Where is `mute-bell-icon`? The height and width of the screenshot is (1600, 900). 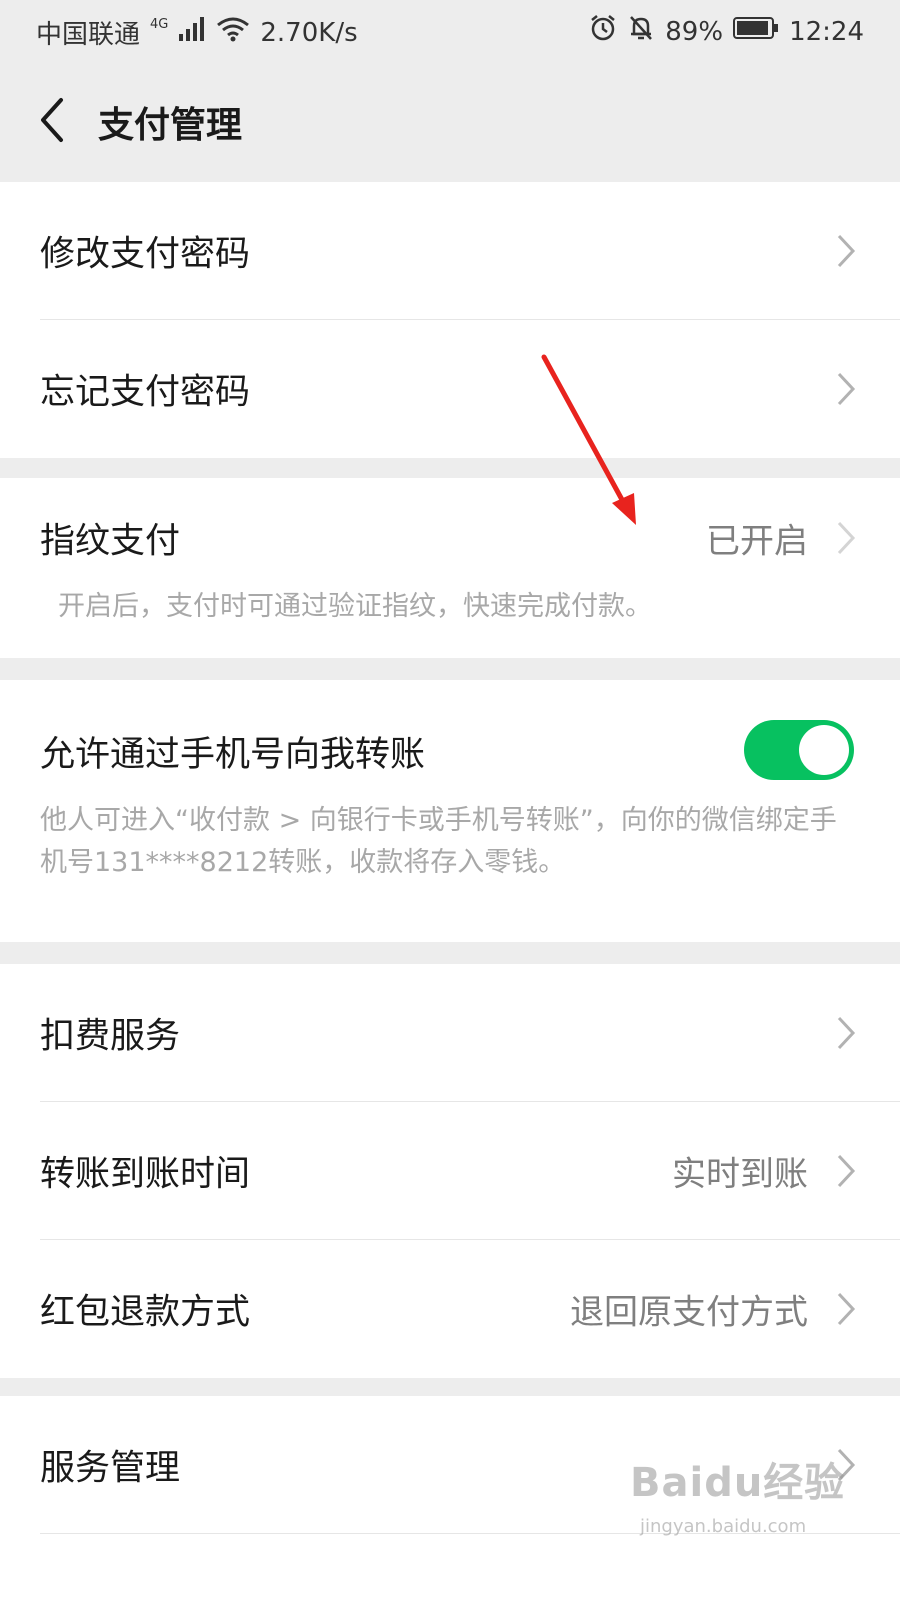 mute-bell-icon is located at coordinates (641, 31).